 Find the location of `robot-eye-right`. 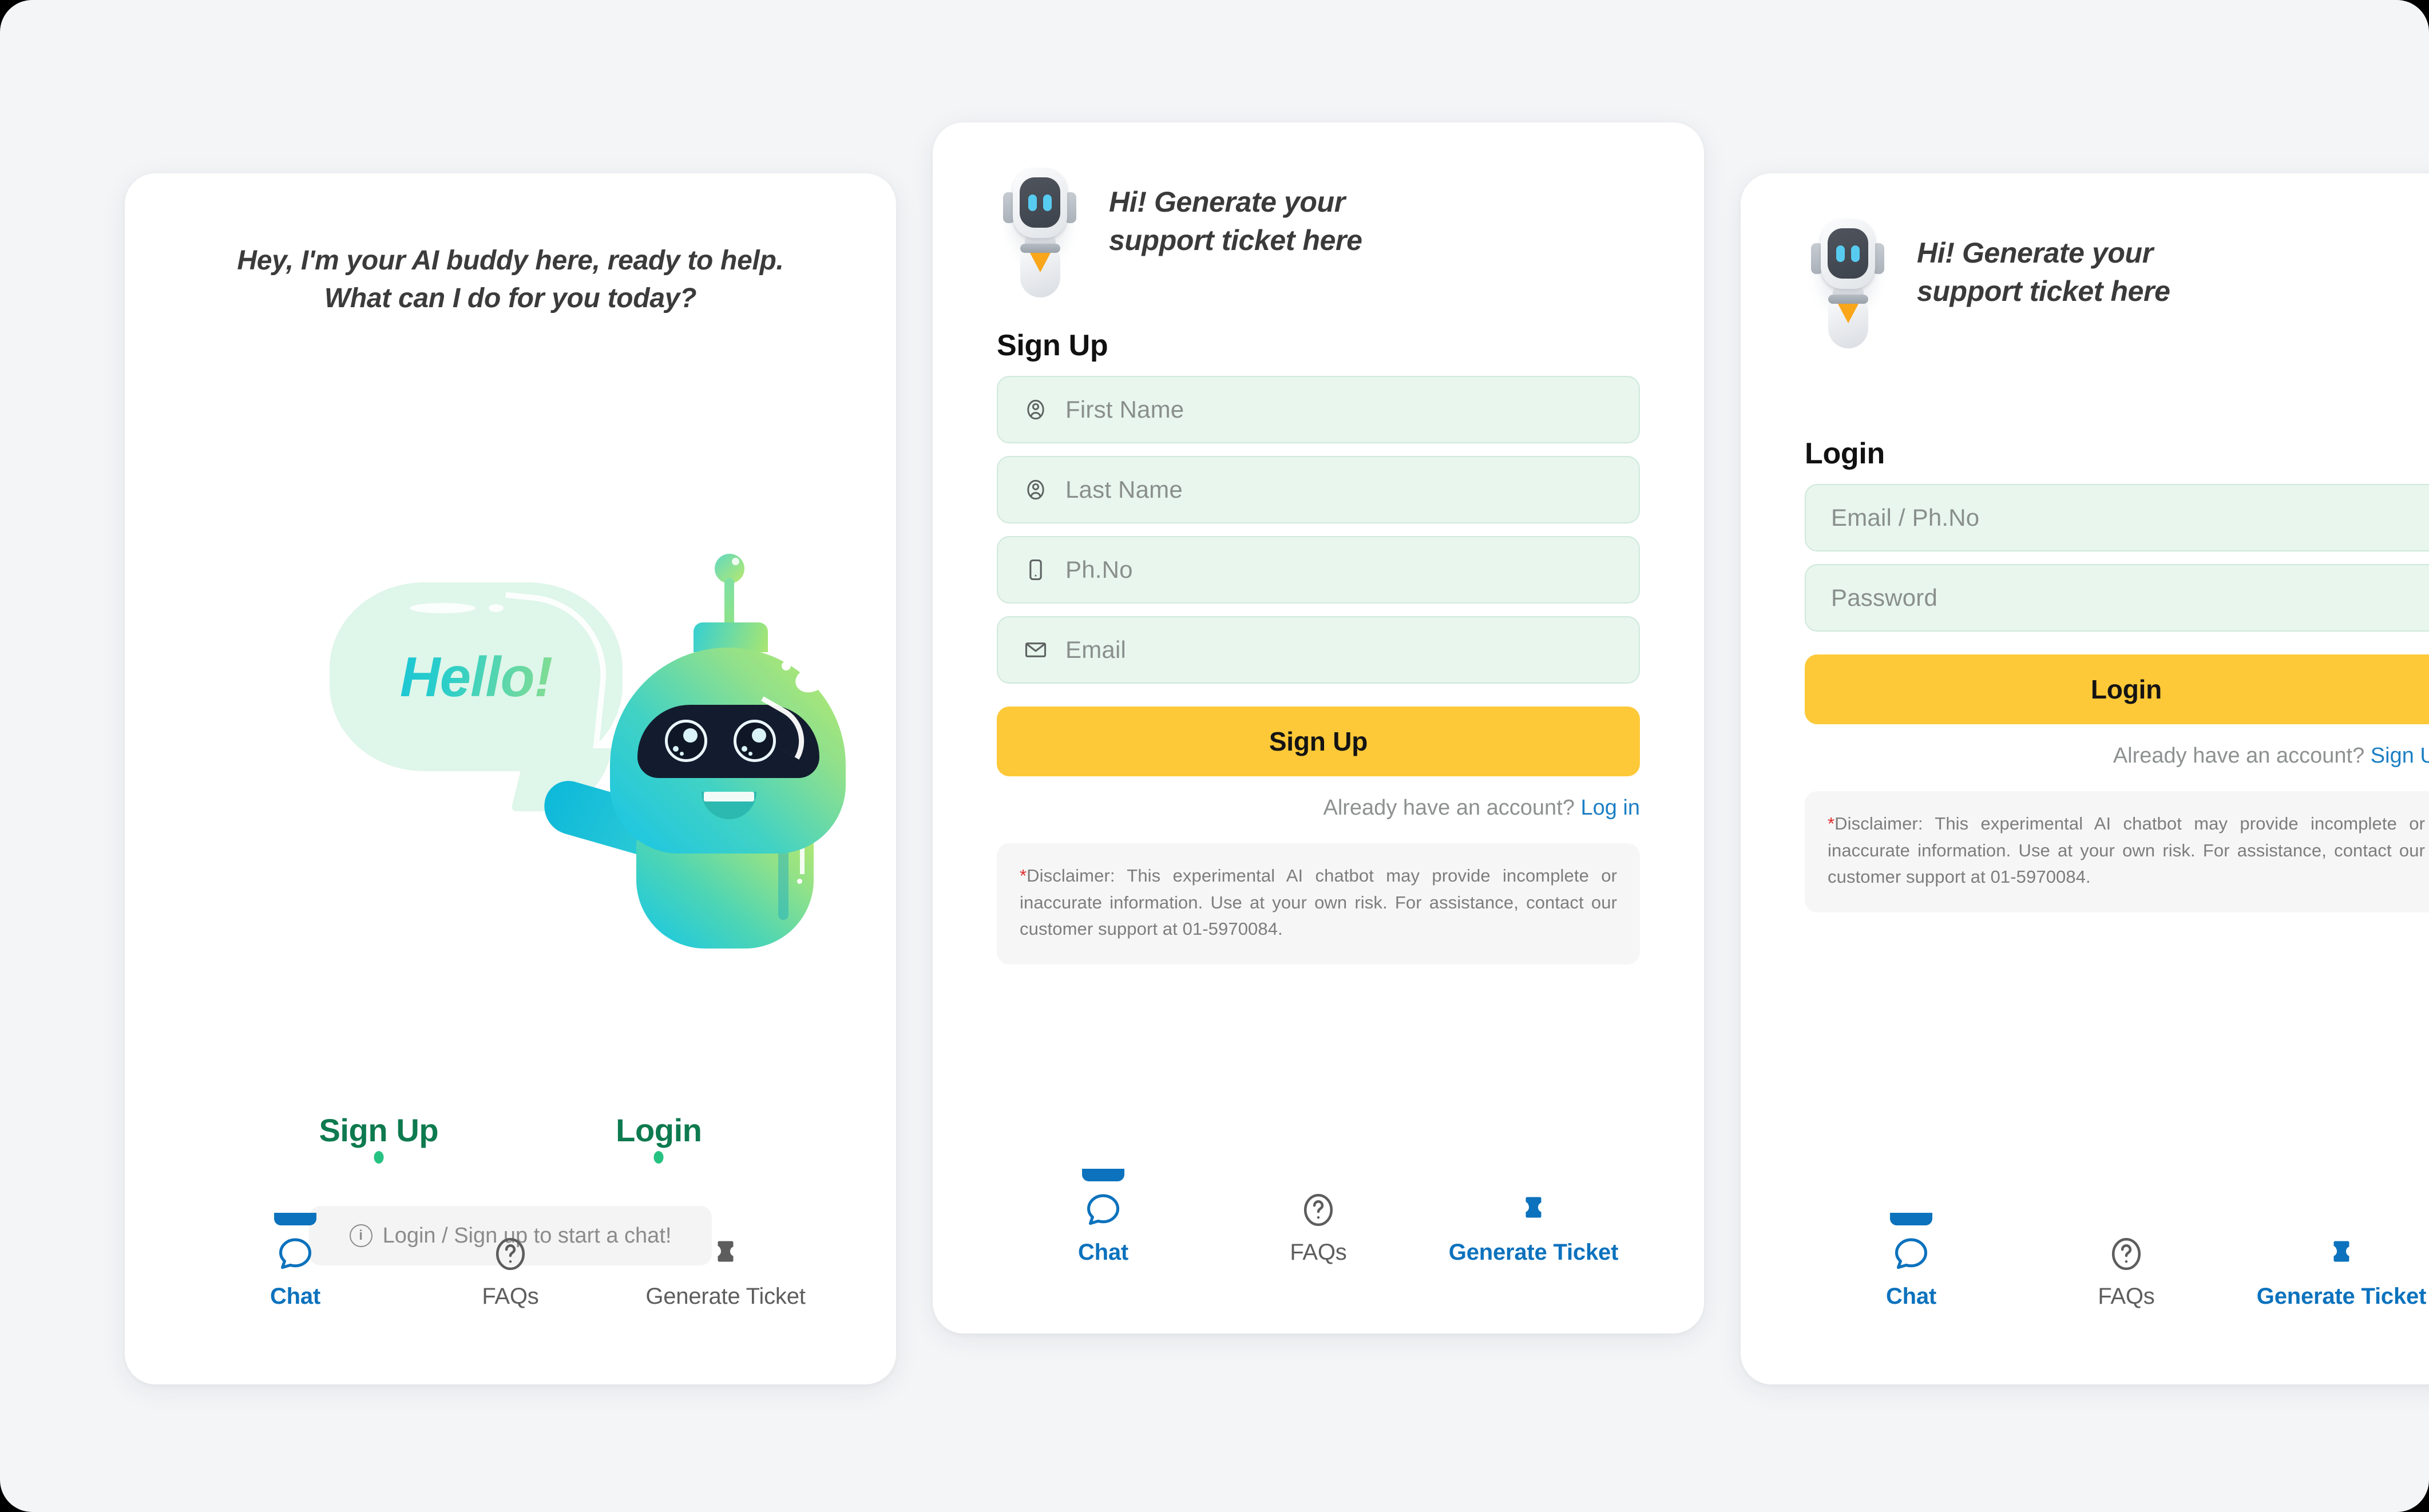

robot-eye-right is located at coordinates (755, 741).